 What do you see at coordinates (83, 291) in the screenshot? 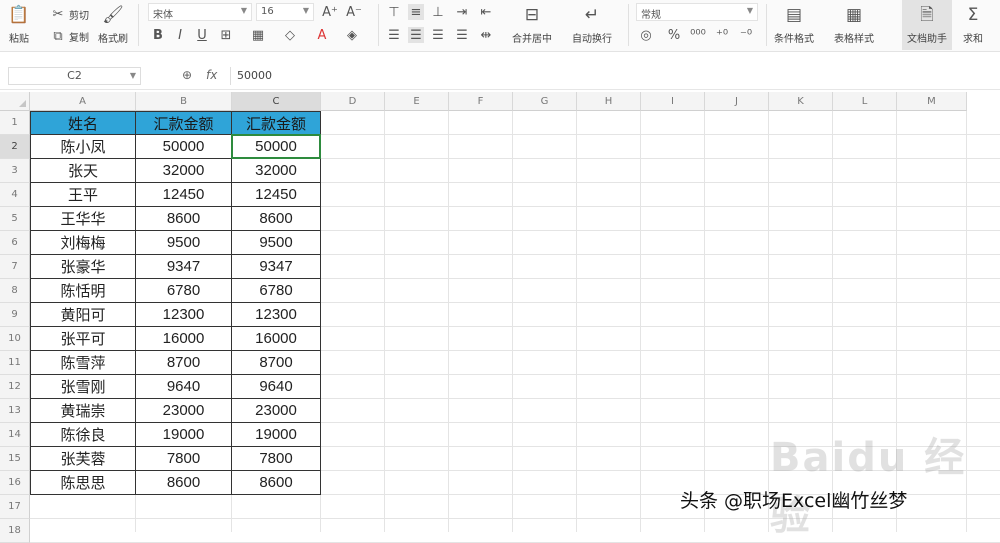
I see `table-cell: 陈恬明` at bounding box center [83, 291].